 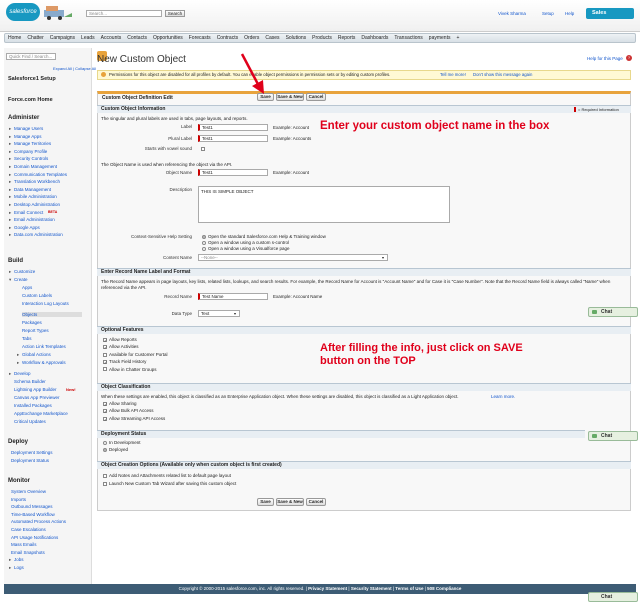 I want to click on sidebar-item-monitor_items-4: Automated Process Actions, so click(x=38, y=521).